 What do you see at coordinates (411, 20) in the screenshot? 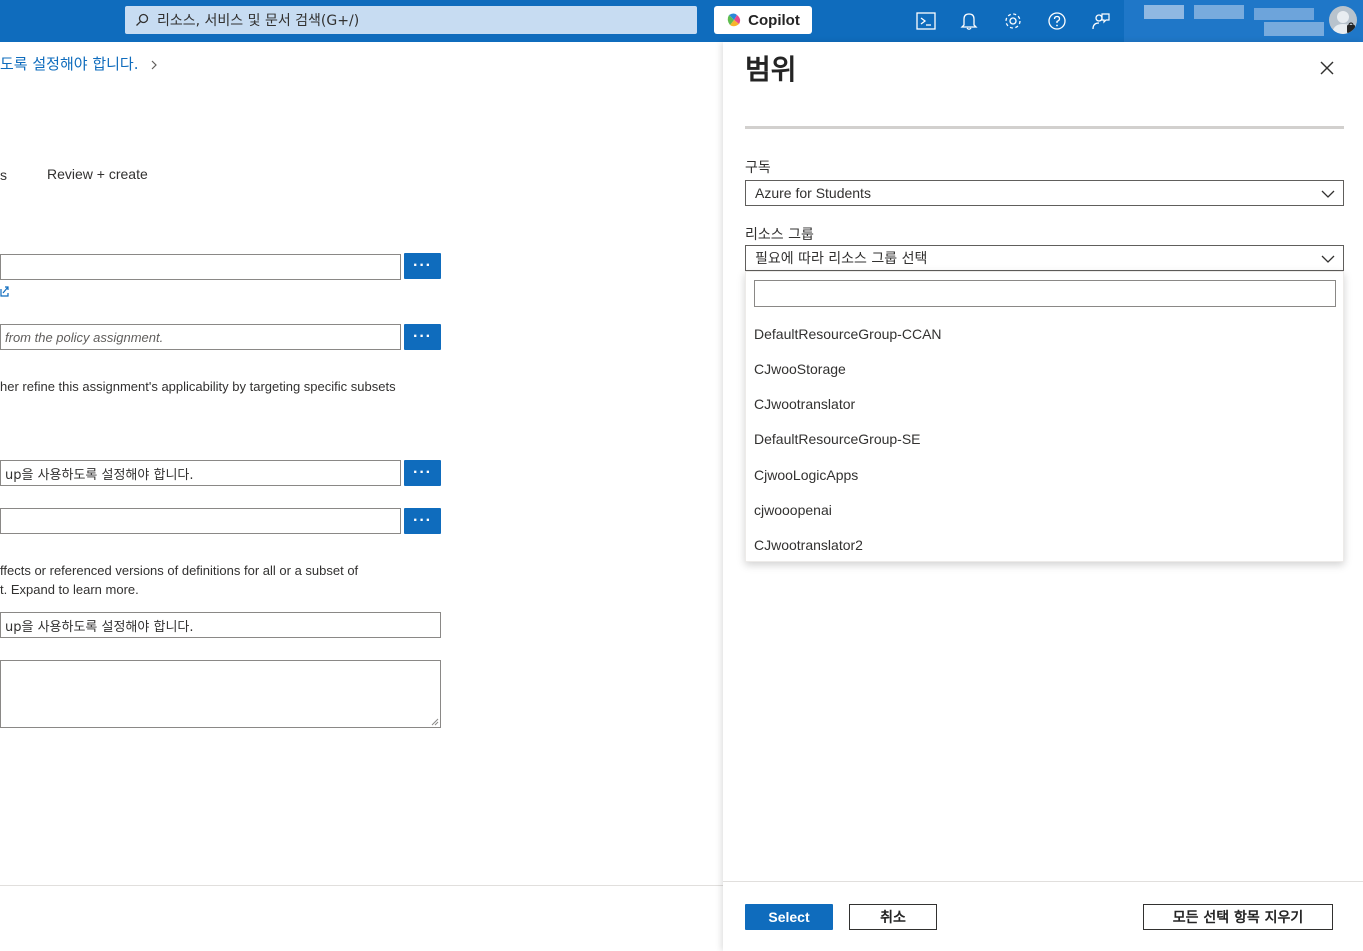
I see `global-search-box: 리소스, 서비스 및 문서 검색(G+/)` at bounding box center [411, 20].